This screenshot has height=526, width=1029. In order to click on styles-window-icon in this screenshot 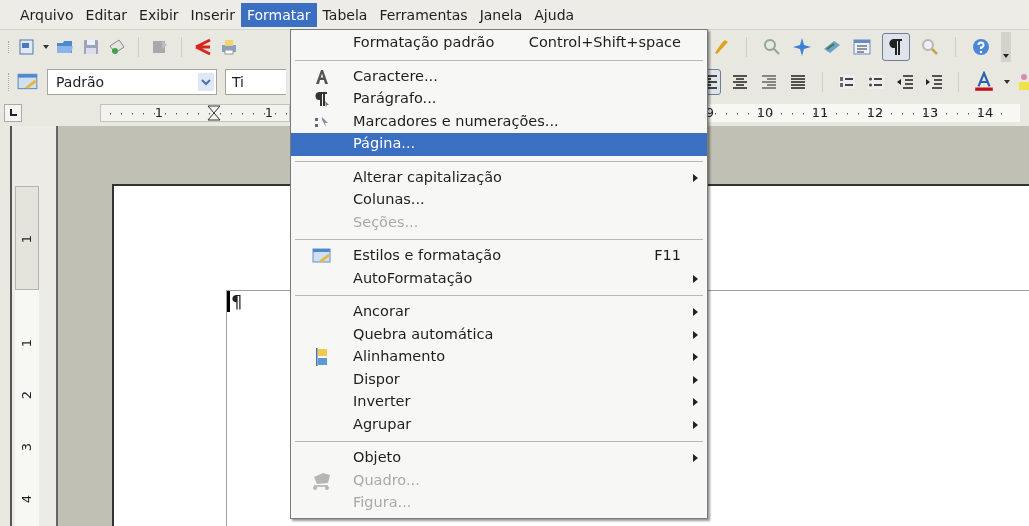, I will do `click(322, 256)`.